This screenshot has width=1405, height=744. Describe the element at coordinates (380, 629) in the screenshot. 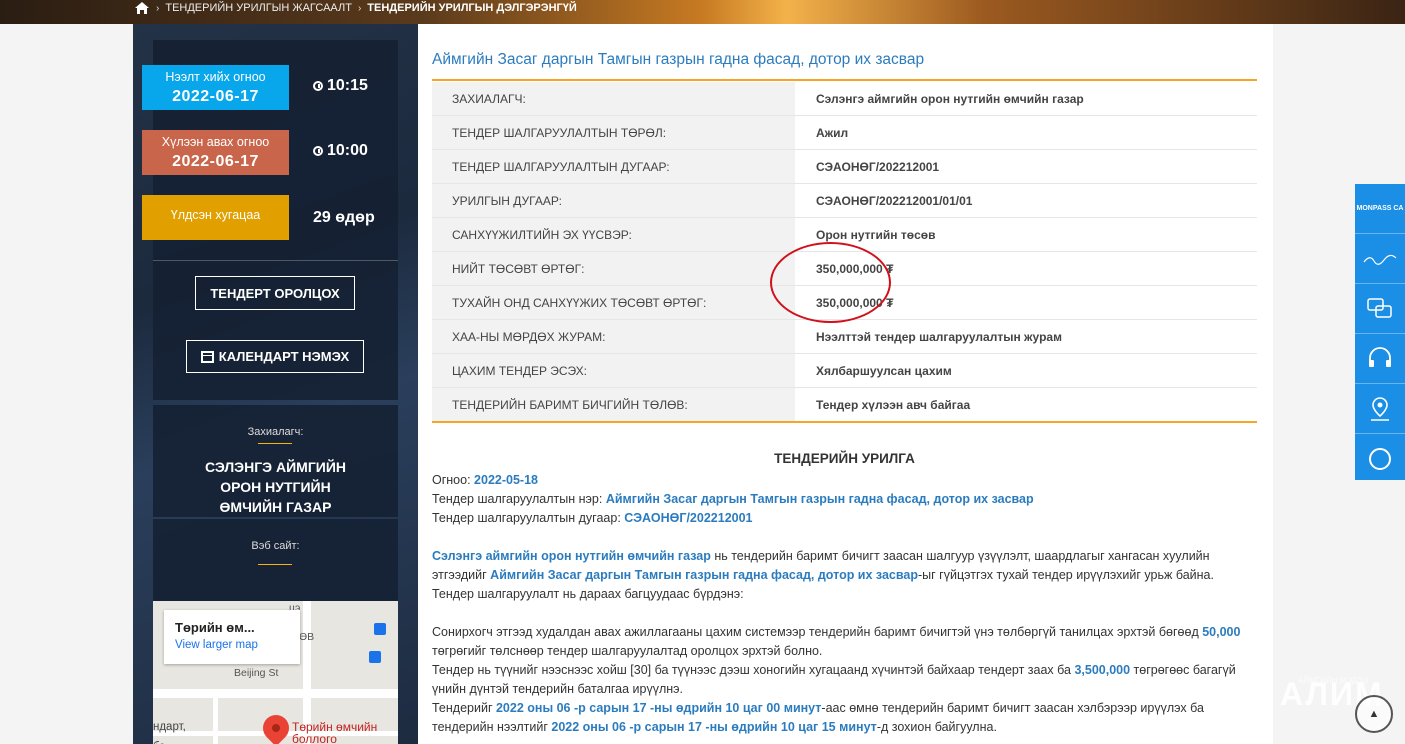

I see `bus-stop-icon` at that location.